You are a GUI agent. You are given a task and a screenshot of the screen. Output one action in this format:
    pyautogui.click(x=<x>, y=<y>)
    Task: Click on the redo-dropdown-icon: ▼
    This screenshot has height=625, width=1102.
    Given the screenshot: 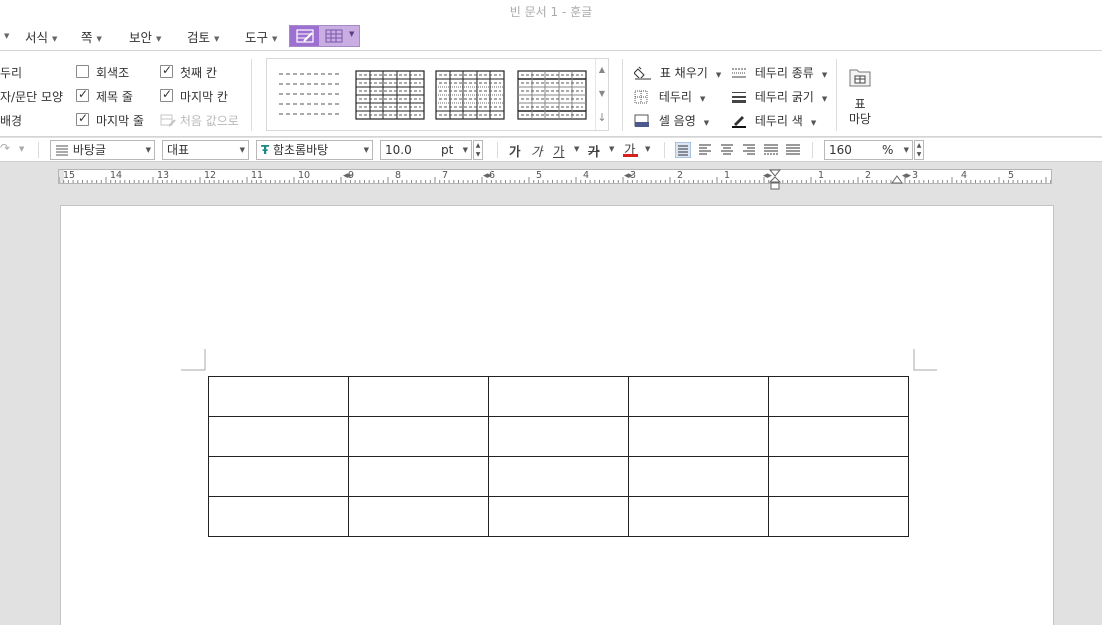 What is the action you would take?
    pyautogui.click(x=21, y=149)
    